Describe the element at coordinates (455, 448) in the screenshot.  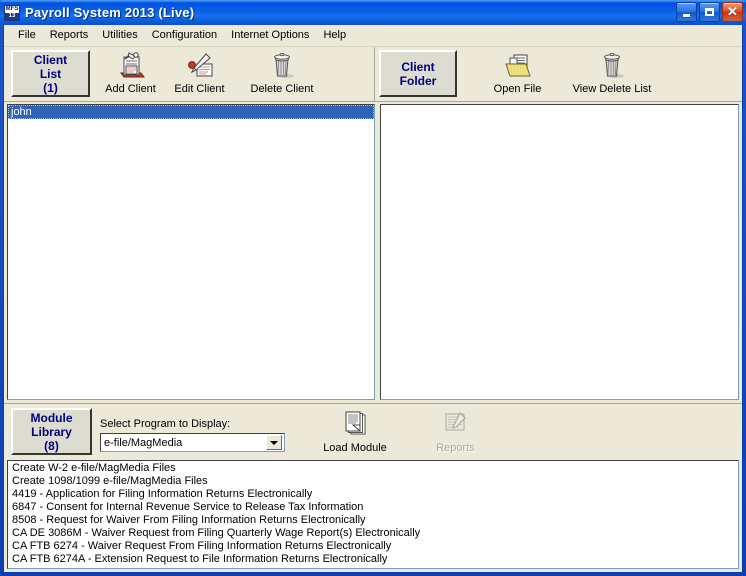
I see `reports-label: Reports` at that location.